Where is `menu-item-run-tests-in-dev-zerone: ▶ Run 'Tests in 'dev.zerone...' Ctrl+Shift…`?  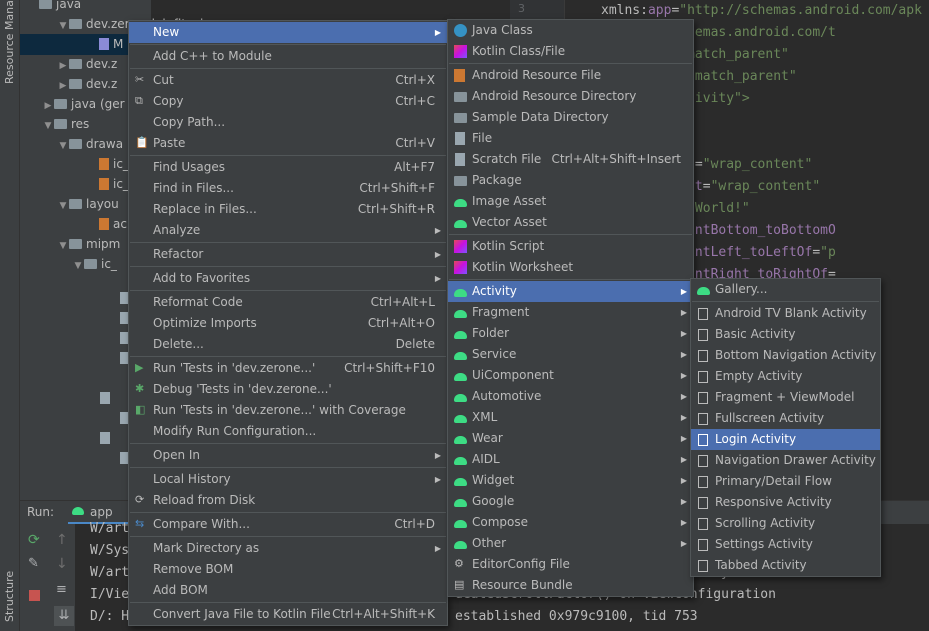
menu-item-run-tests-in-dev-zerone: ▶ Run 'Tests in 'dev.zerone...' Ctrl+Shift… is located at coordinates (288, 368).